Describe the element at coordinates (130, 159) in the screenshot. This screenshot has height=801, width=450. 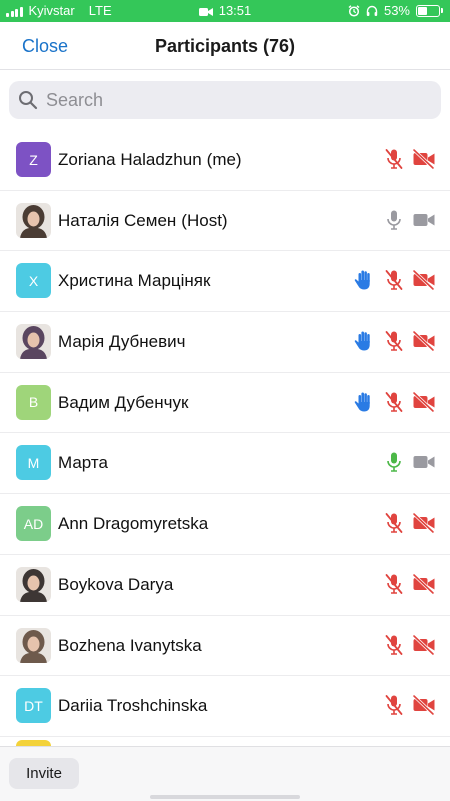
I see `participant-name-text: Zoriana Haladzhun` at that location.